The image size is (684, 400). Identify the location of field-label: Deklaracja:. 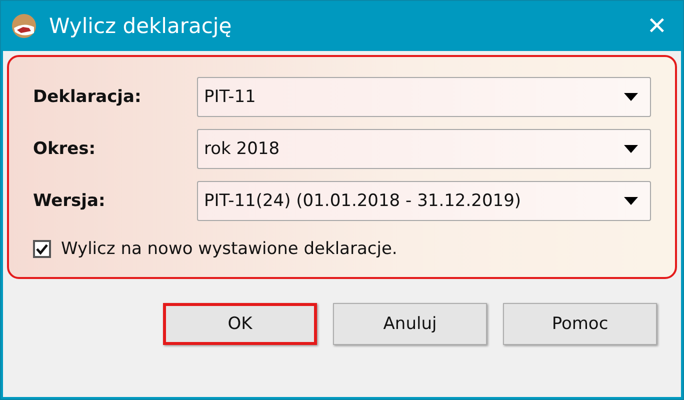
(87, 97).